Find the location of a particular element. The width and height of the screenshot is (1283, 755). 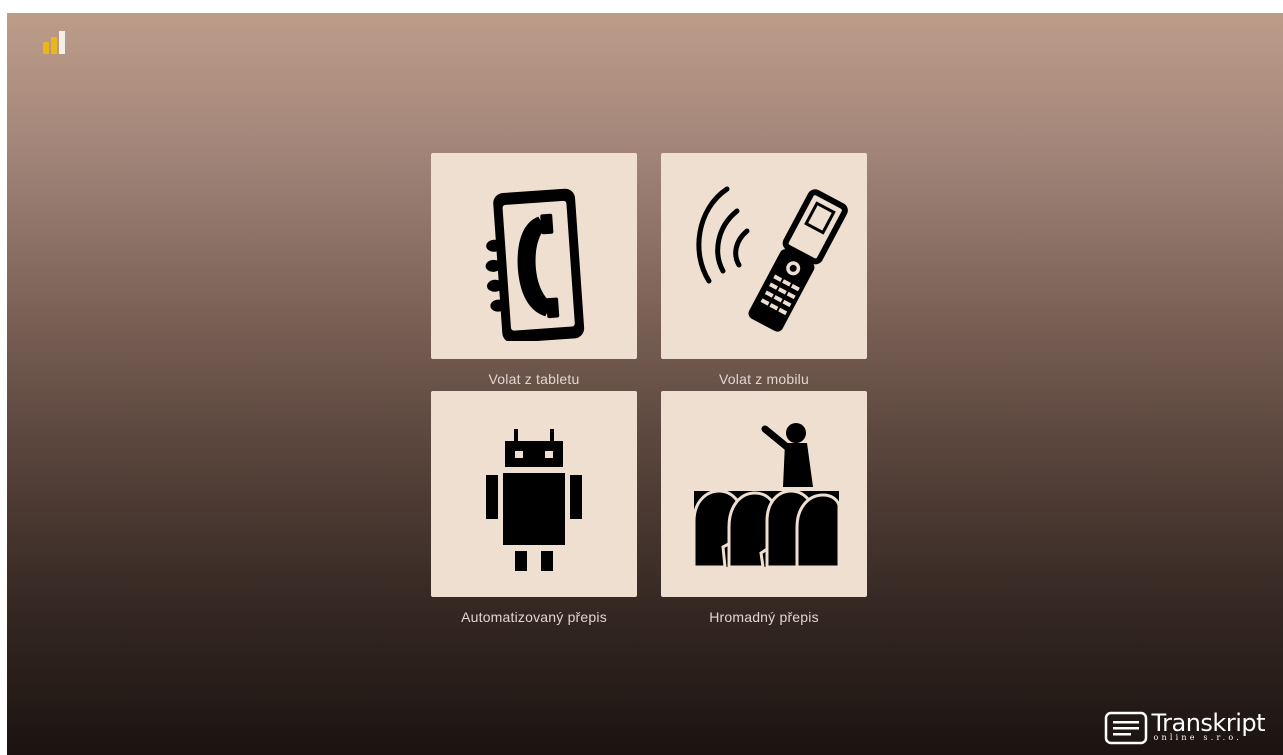

tile-bulk-transcription-button is located at coordinates (764, 494).